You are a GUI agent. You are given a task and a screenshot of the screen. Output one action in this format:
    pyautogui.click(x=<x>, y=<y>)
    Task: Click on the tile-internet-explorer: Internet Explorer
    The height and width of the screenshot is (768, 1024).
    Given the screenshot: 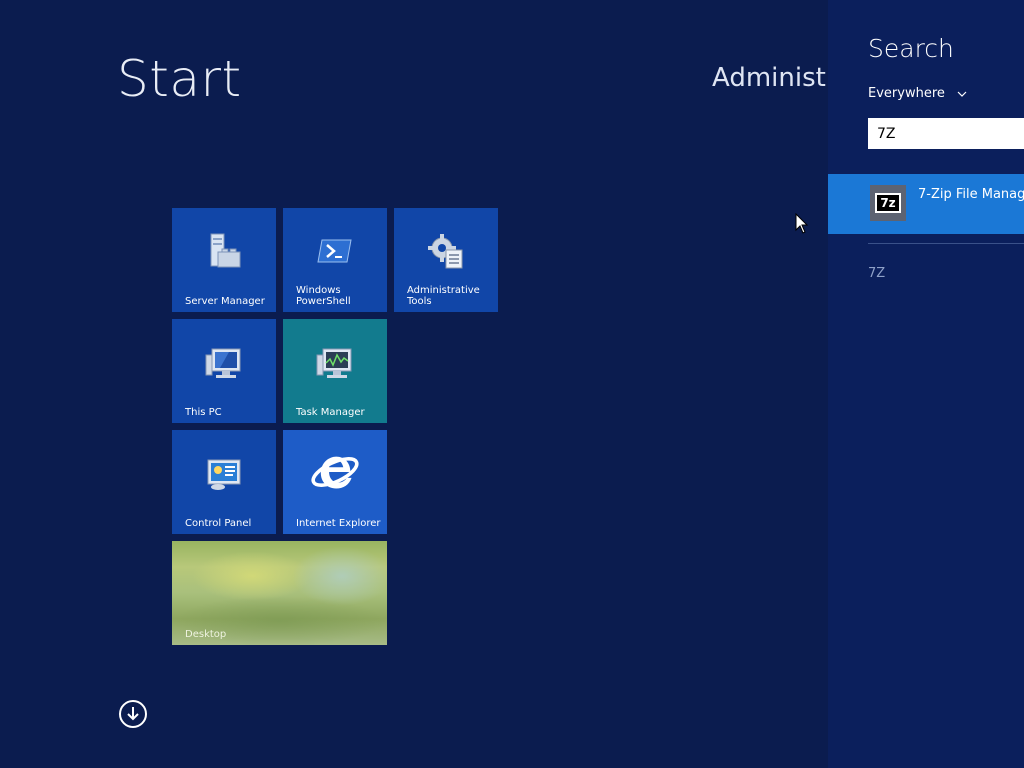 What is the action you would take?
    pyautogui.click(x=335, y=482)
    